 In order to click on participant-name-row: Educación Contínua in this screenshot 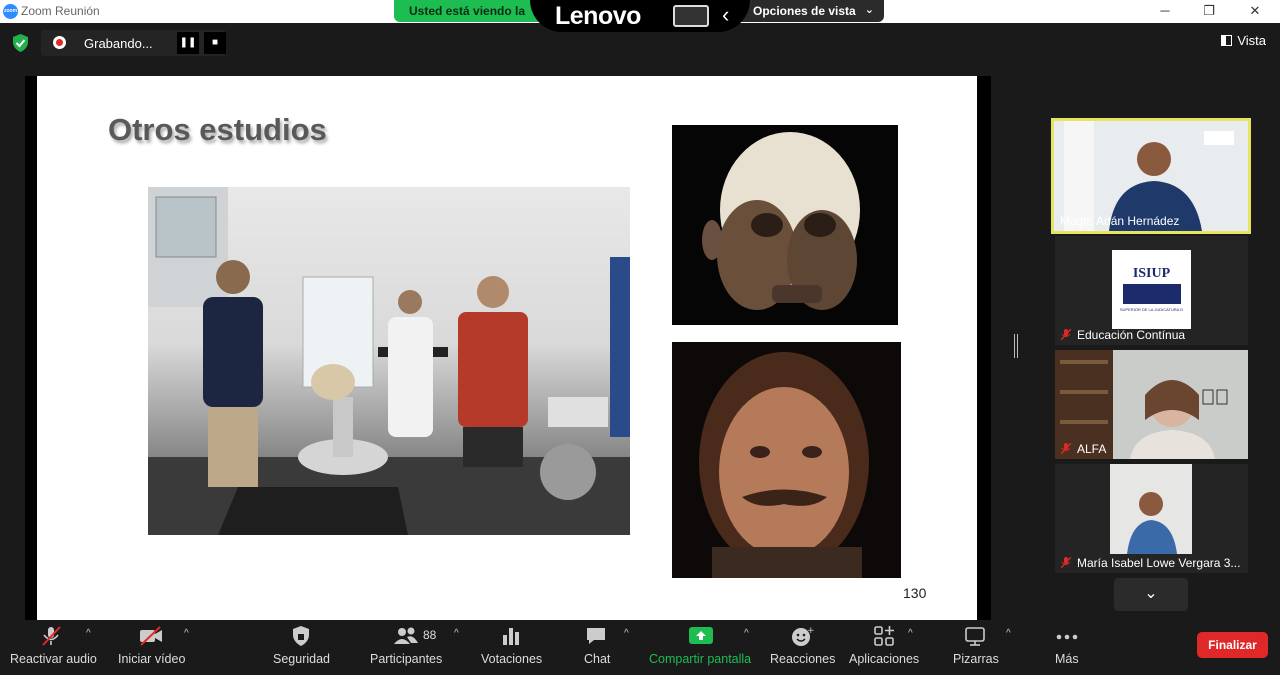, I will do `click(1123, 335)`.